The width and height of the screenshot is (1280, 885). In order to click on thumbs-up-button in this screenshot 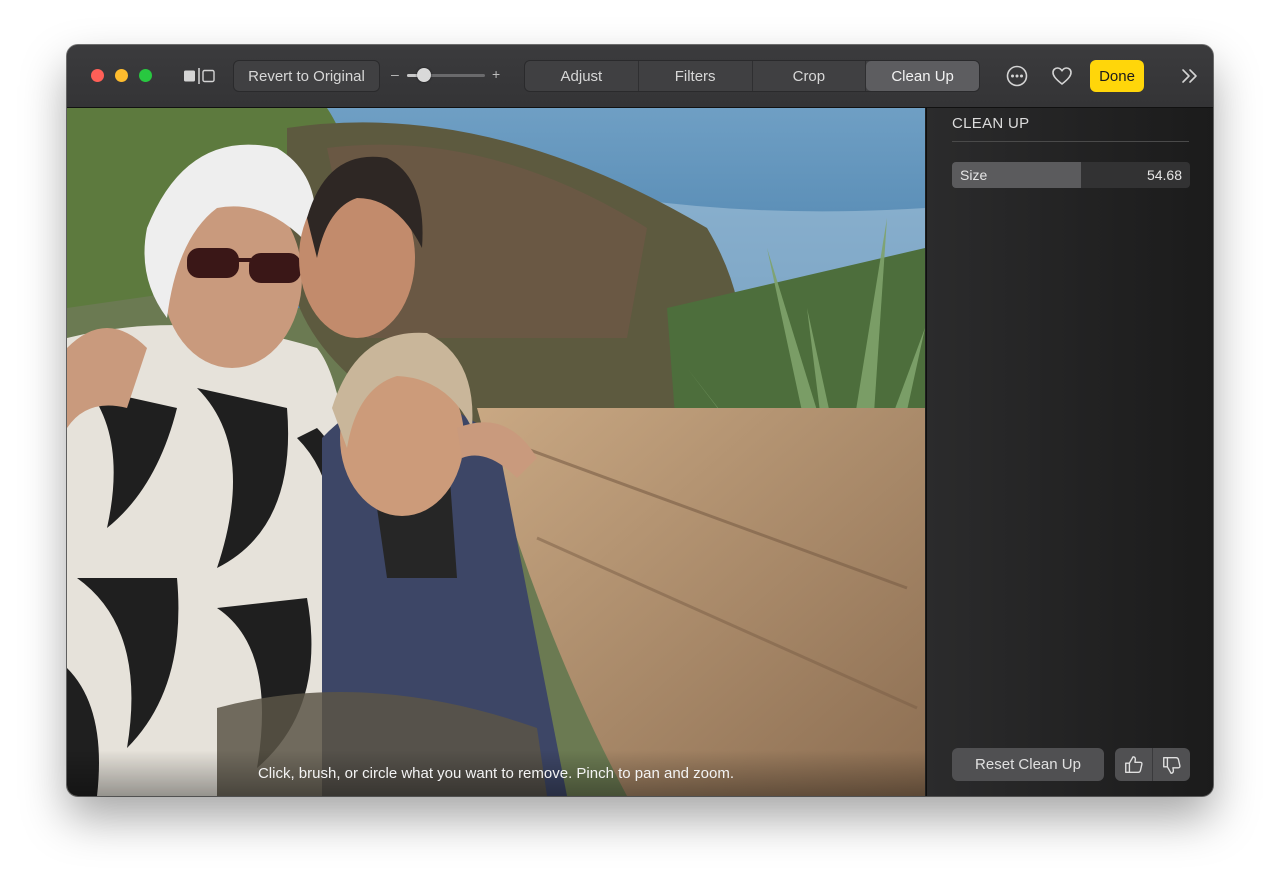, I will do `click(1134, 764)`.